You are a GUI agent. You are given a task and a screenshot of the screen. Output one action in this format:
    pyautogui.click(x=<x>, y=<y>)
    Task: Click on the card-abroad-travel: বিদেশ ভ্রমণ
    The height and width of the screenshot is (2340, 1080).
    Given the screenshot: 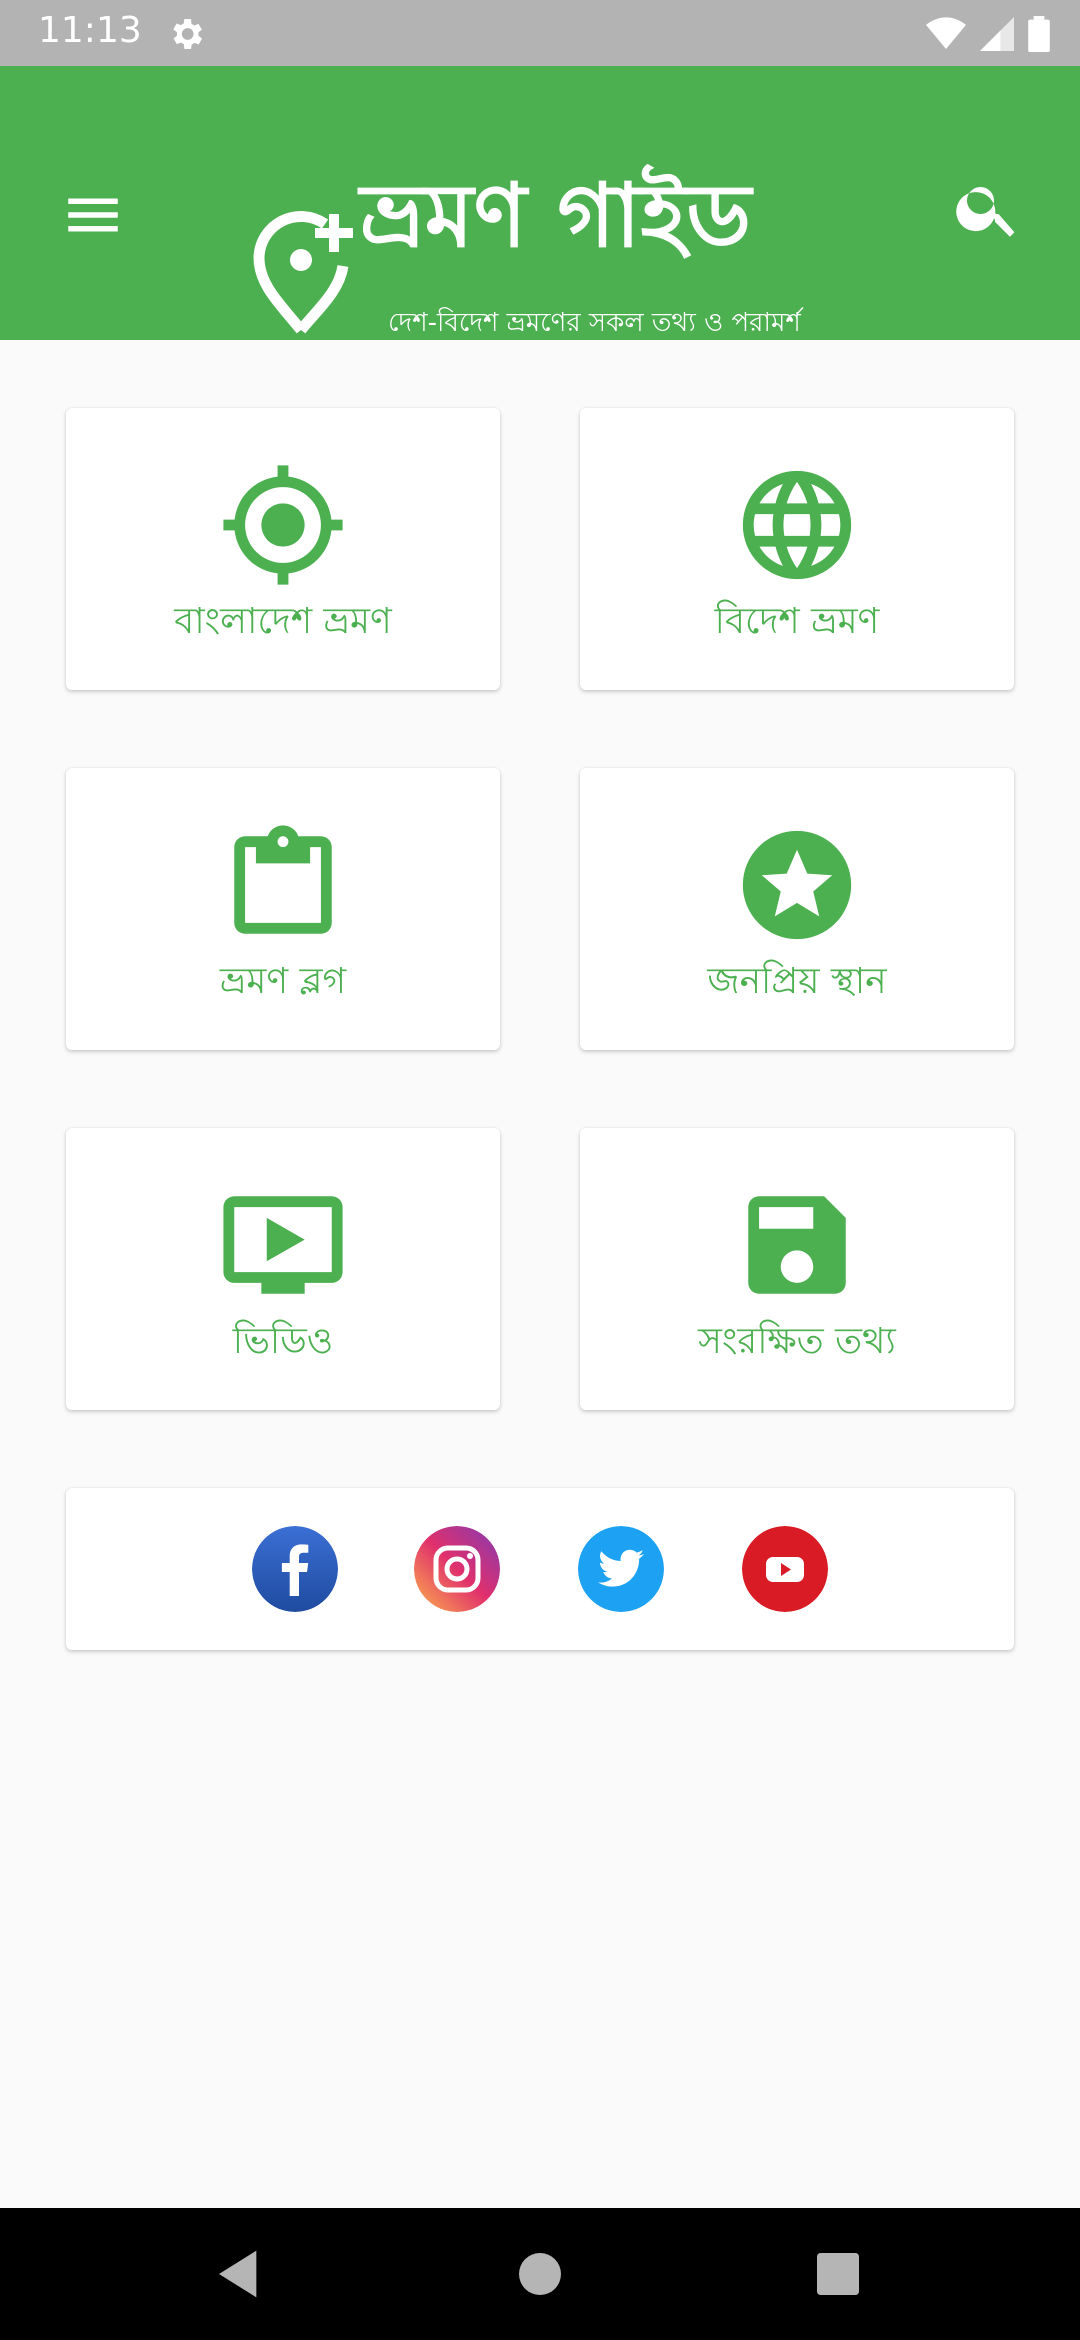 What is the action you would take?
    pyautogui.click(x=797, y=549)
    